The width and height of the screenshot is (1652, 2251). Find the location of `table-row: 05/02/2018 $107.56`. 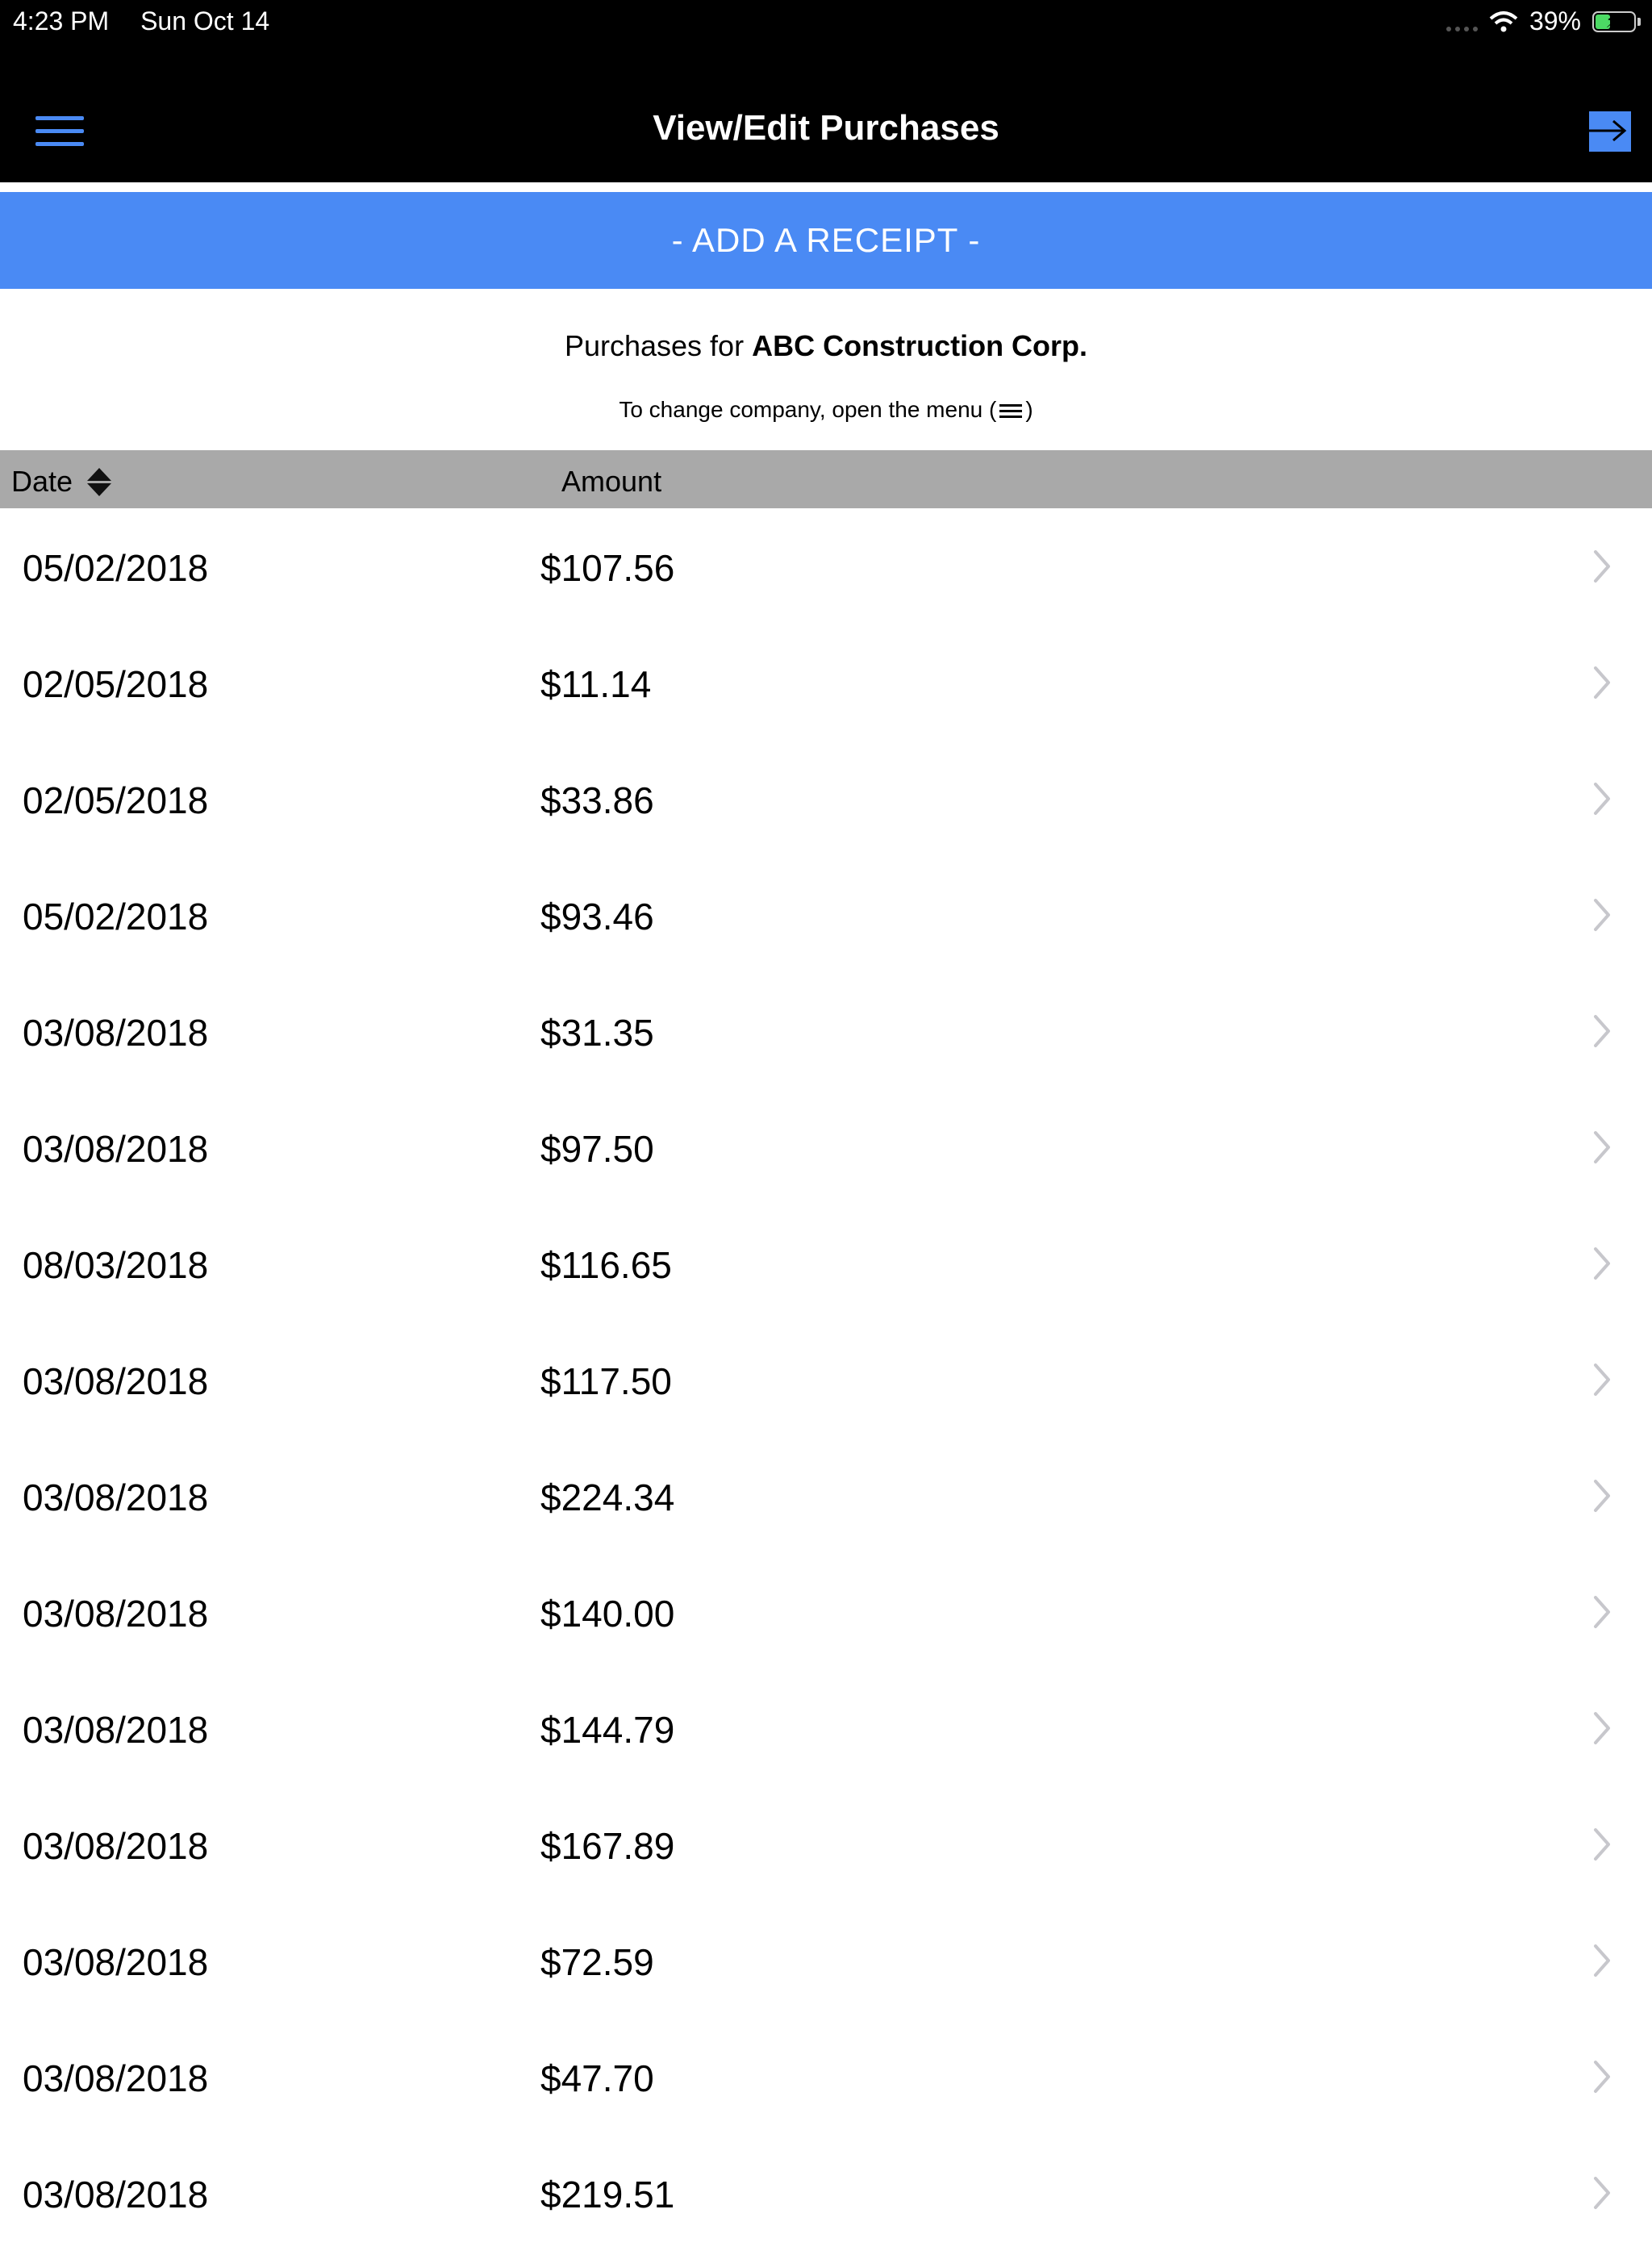

table-row: 05/02/2018 $107.56 is located at coordinates (826, 566).